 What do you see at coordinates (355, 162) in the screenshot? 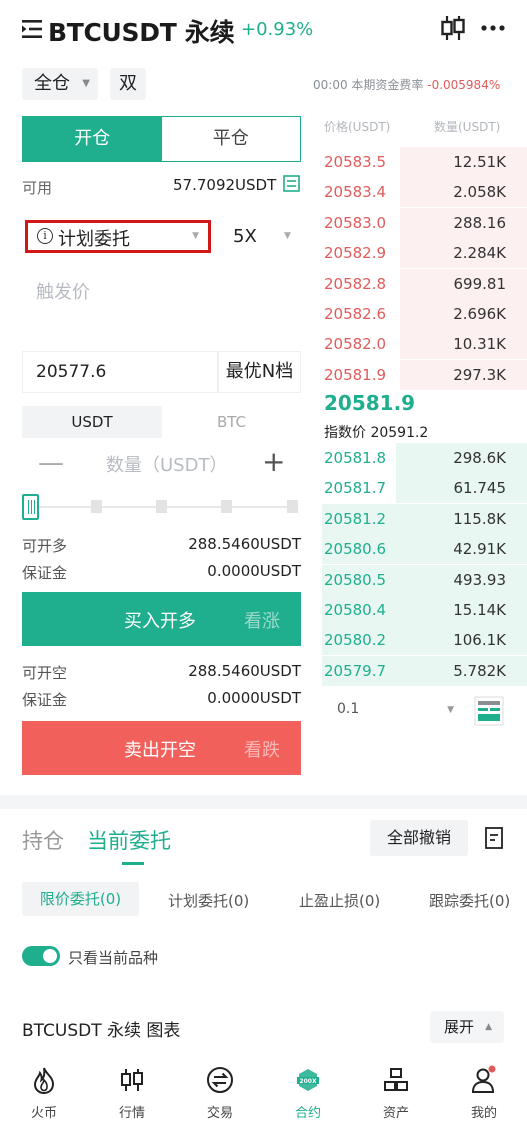
I see `order-price: 20583.5` at bounding box center [355, 162].